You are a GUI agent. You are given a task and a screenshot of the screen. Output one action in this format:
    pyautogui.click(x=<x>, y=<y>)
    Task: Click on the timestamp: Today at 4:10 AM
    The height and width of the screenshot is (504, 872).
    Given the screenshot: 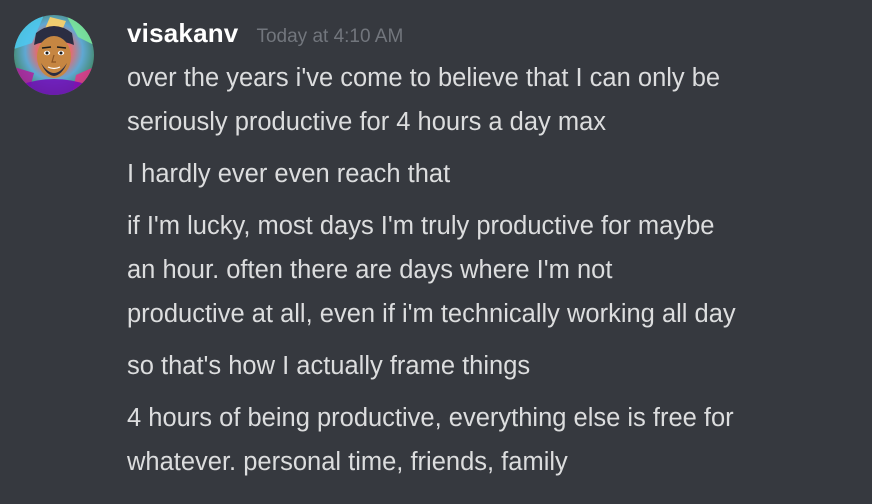 What is the action you would take?
    pyautogui.click(x=329, y=37)
    